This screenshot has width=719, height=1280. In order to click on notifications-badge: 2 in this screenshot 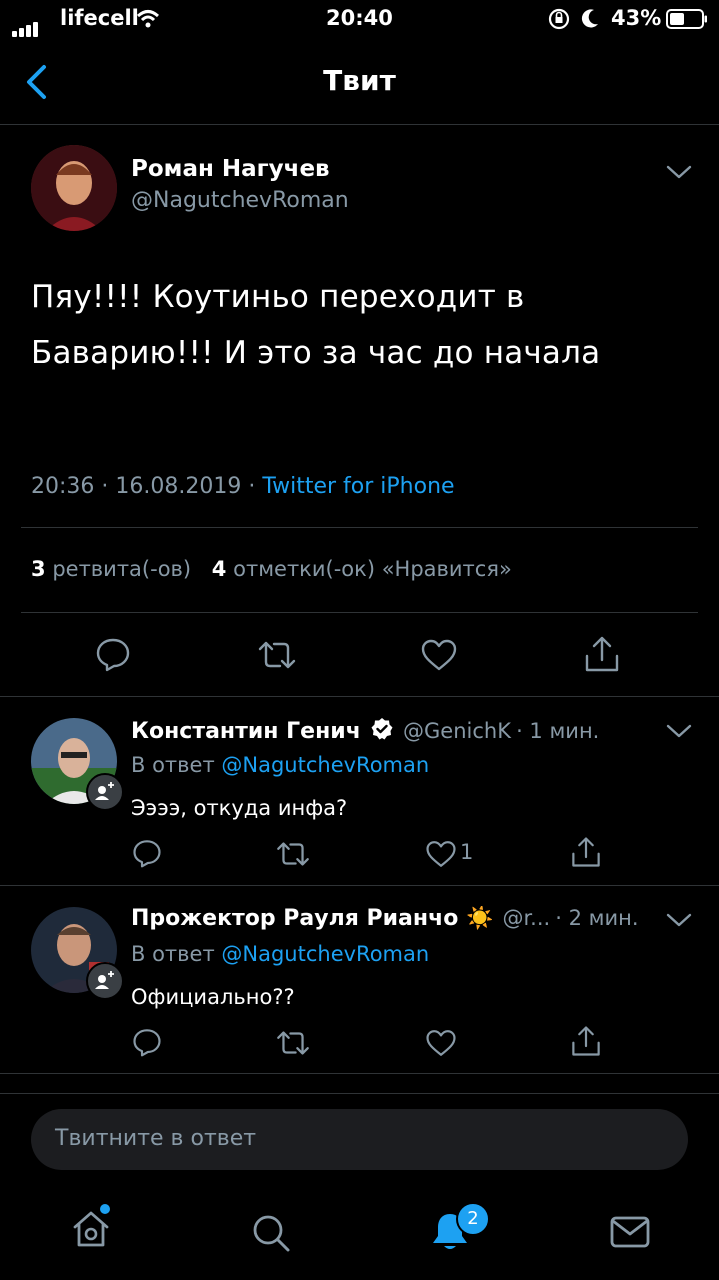, I will do `click(473, 1219)`.